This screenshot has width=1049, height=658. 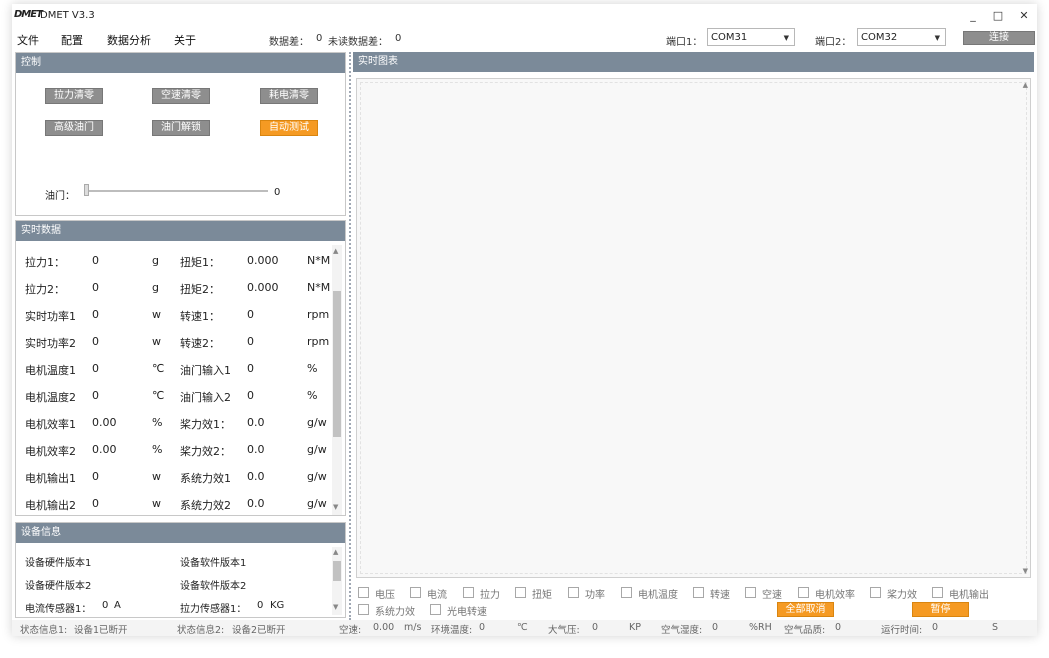 I want to click on row-label-1: 电机温度1, so click(x=50, y=370).